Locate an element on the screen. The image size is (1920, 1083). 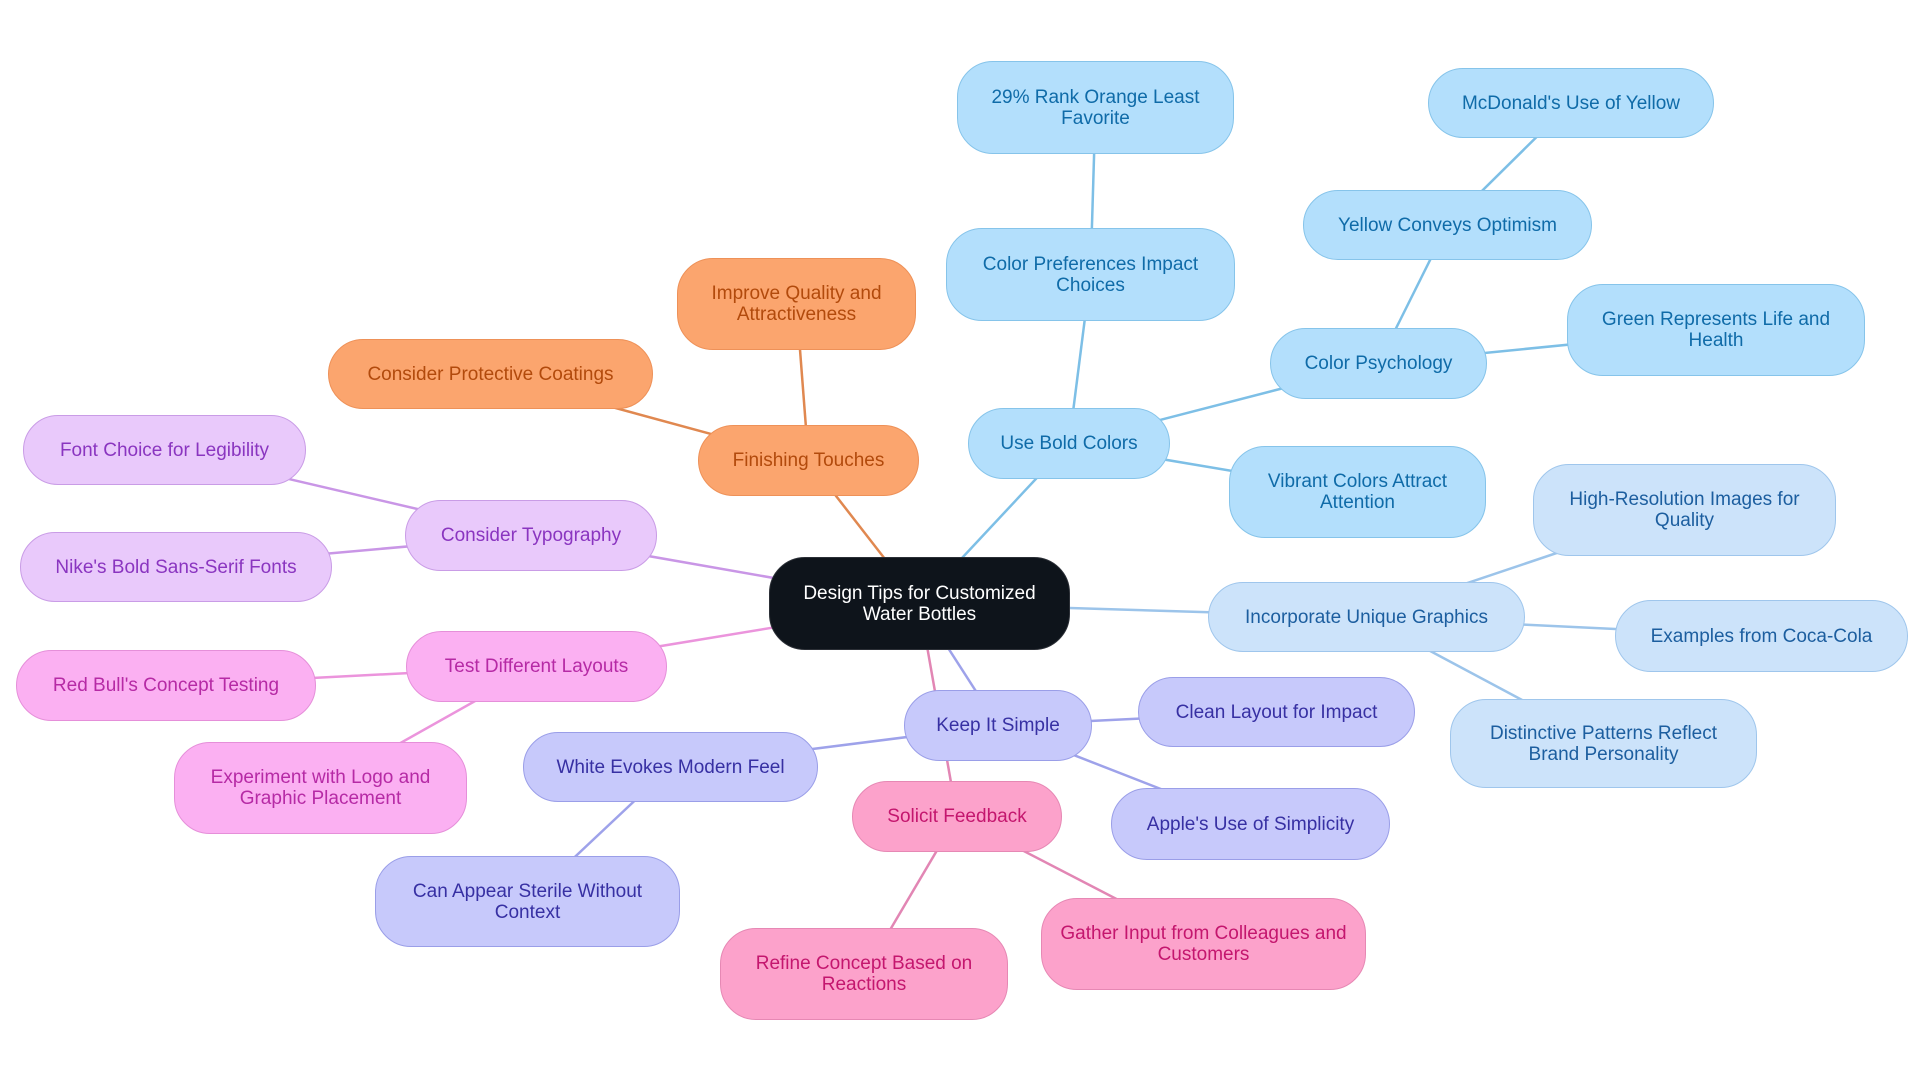
node-label: High-Resolution Images for Quality is located at coordinates (1684, 510).